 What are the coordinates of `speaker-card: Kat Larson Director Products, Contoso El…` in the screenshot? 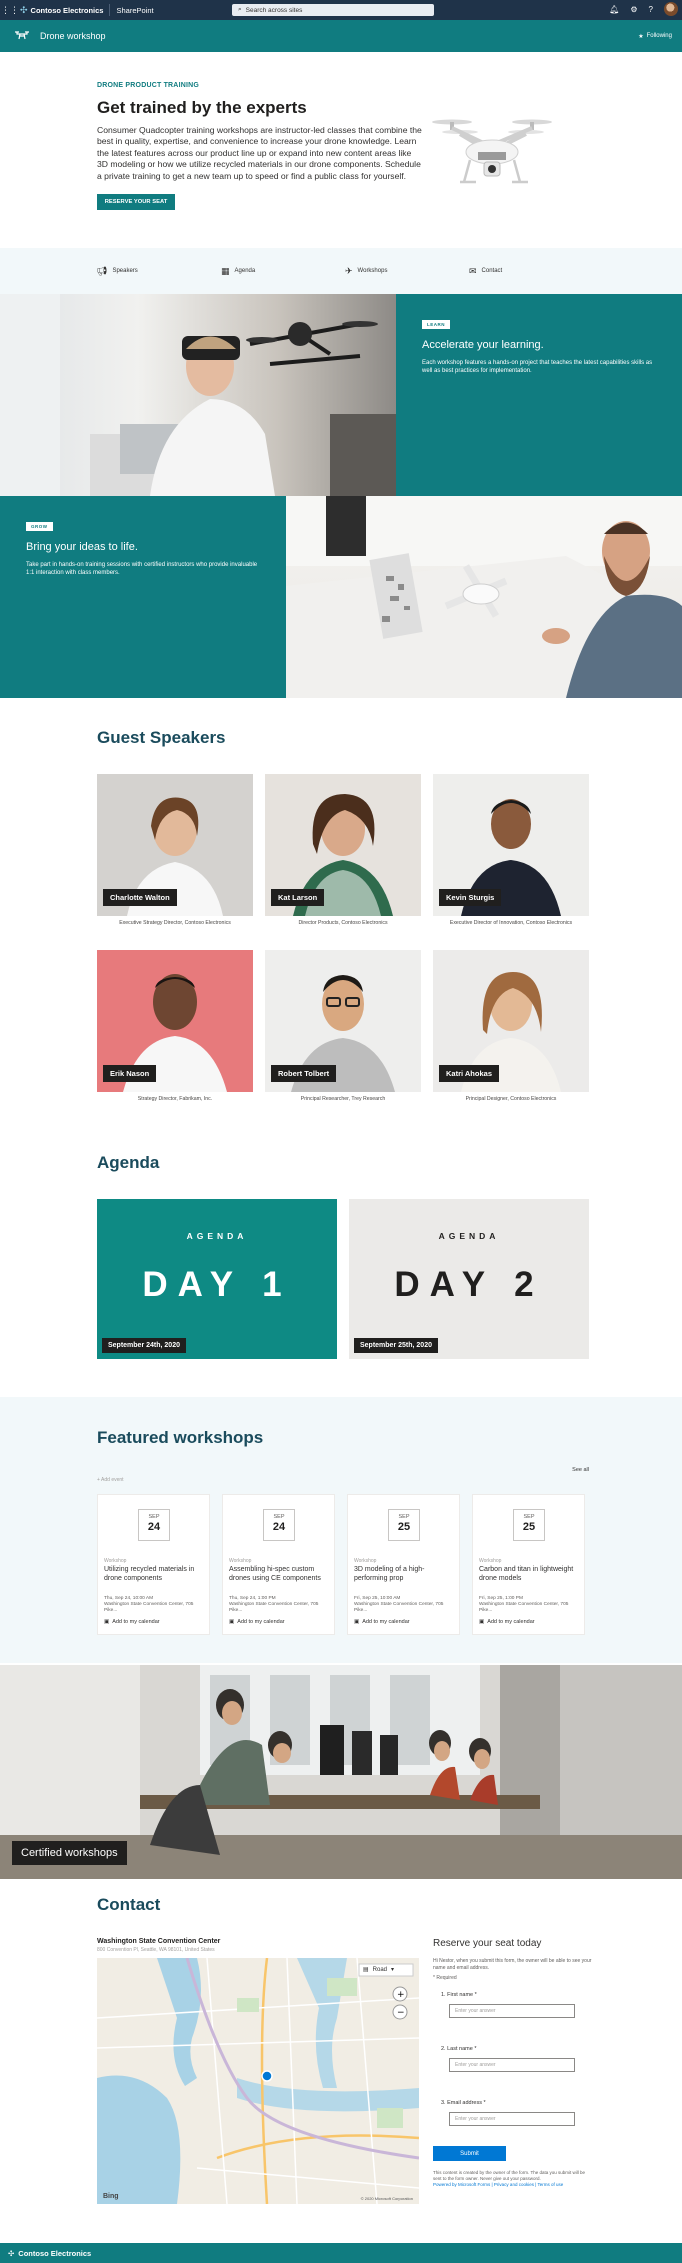 It's located at (343, 850).